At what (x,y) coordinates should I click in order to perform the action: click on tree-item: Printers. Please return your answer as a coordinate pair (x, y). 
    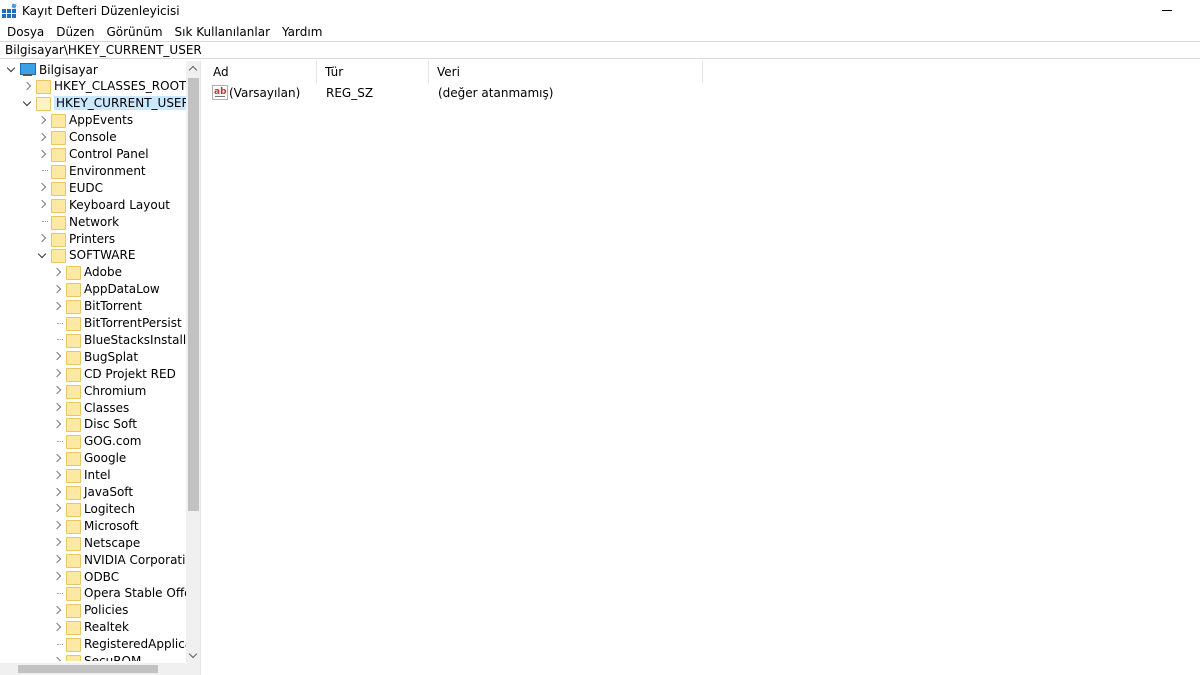
    Looking at the image, I should click on (76, 238).